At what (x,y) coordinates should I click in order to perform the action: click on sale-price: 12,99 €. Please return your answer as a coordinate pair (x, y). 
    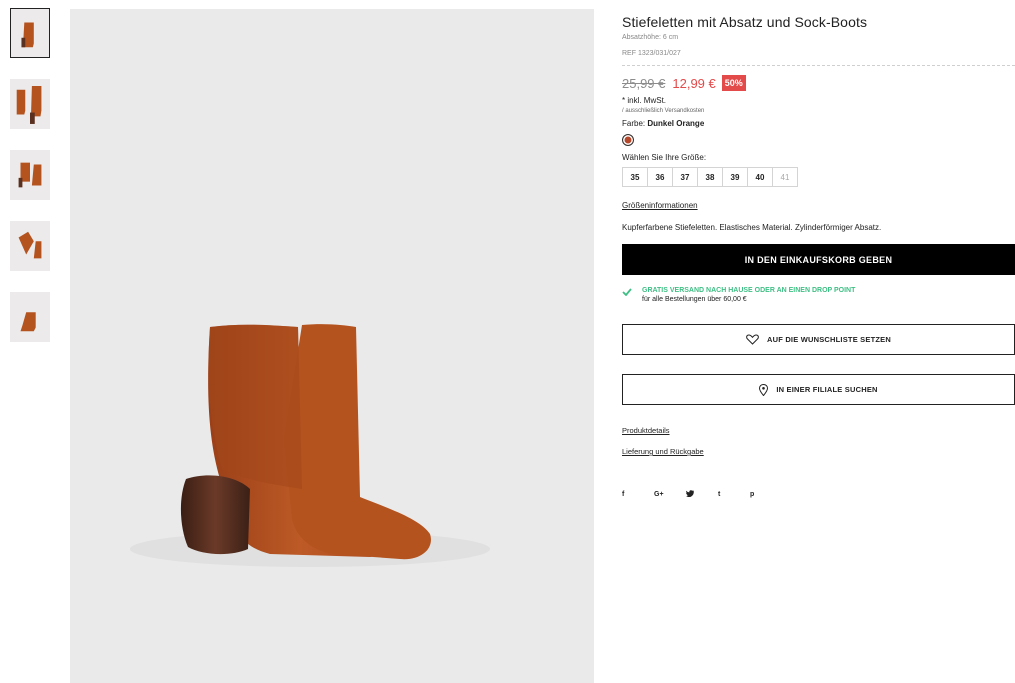
    Looking at the image, I should click on (694, 83).